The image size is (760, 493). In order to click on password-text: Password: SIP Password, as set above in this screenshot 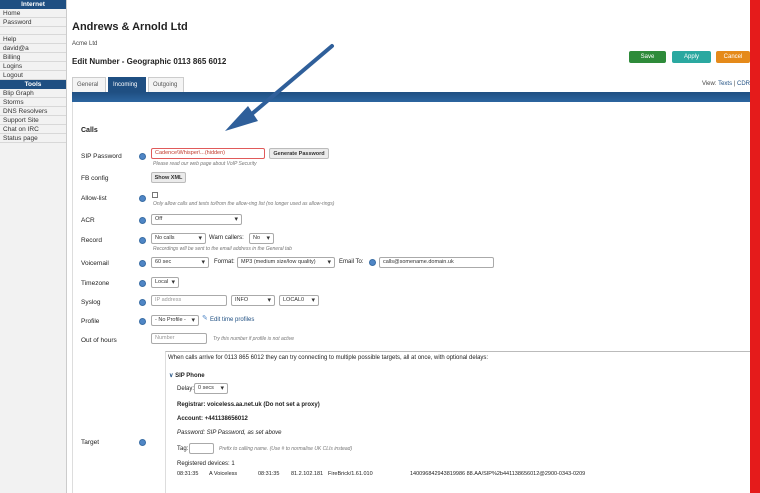, I will do `click(229, 433)`.